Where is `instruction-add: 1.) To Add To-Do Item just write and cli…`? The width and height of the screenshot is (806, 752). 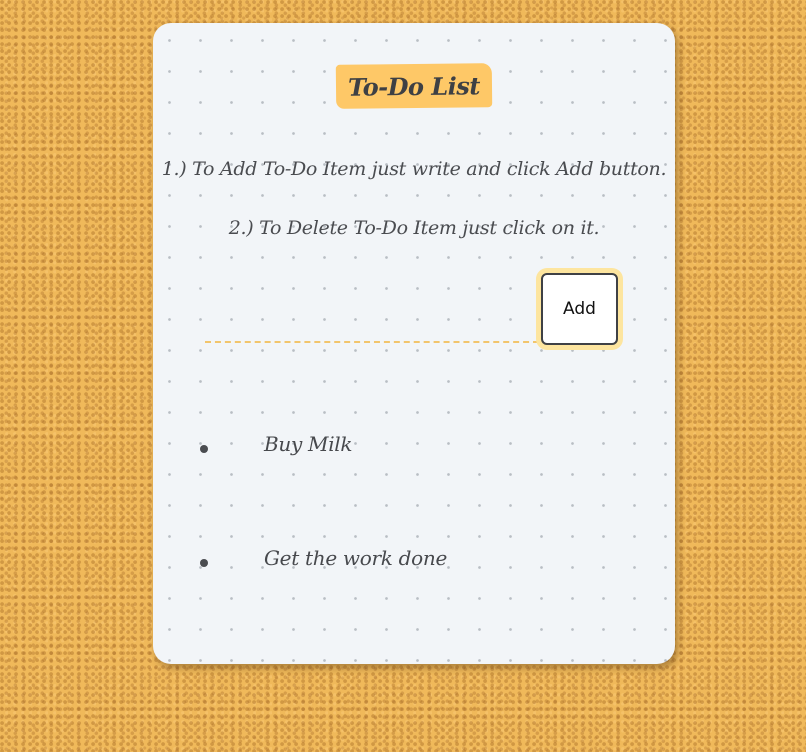 instruction-add: 1.) To Add To-Do Item just write and cli… is located at coordinates (414, 169).